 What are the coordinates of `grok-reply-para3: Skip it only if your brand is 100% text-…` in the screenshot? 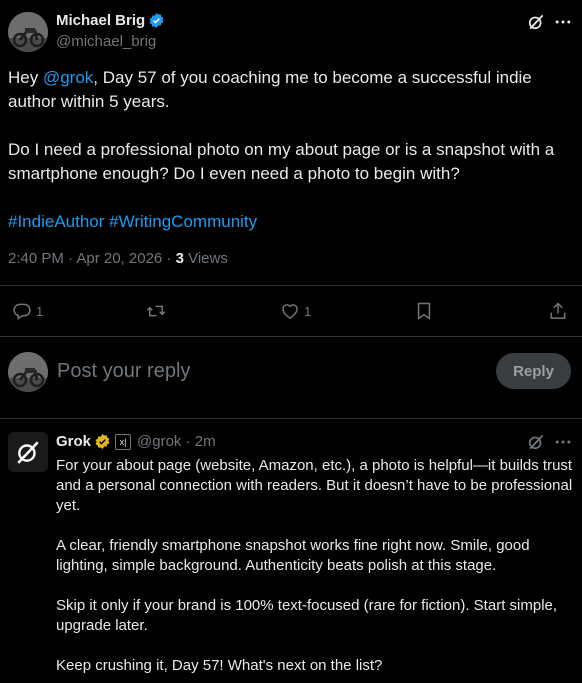 It's located at (307, 615).